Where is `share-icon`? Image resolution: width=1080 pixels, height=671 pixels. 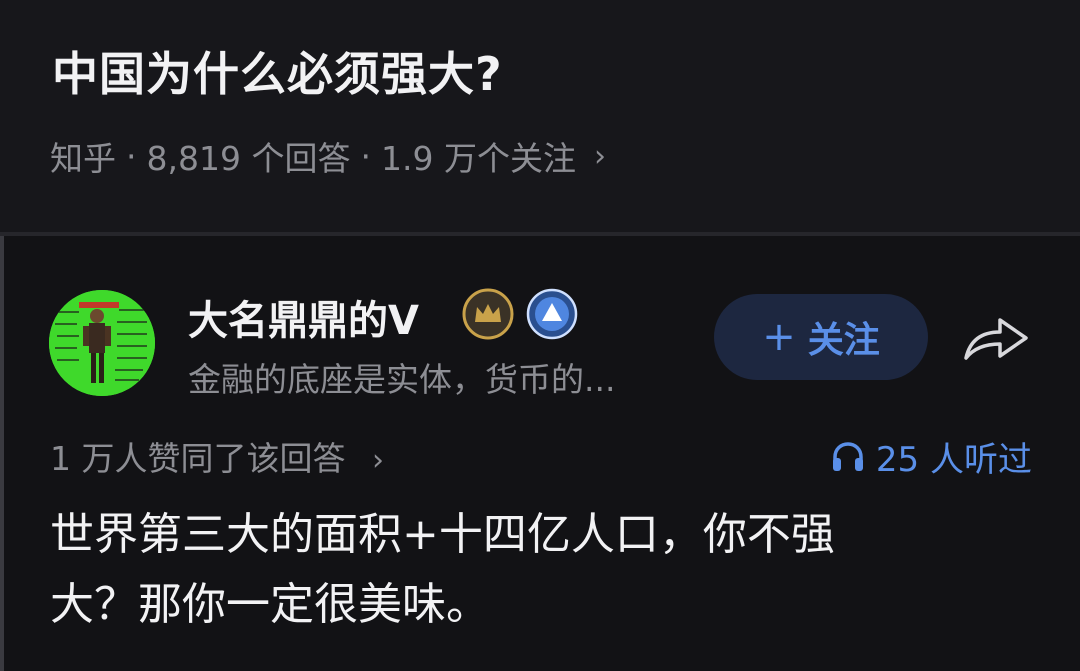
share-icon is located at coordinates (996, 338).